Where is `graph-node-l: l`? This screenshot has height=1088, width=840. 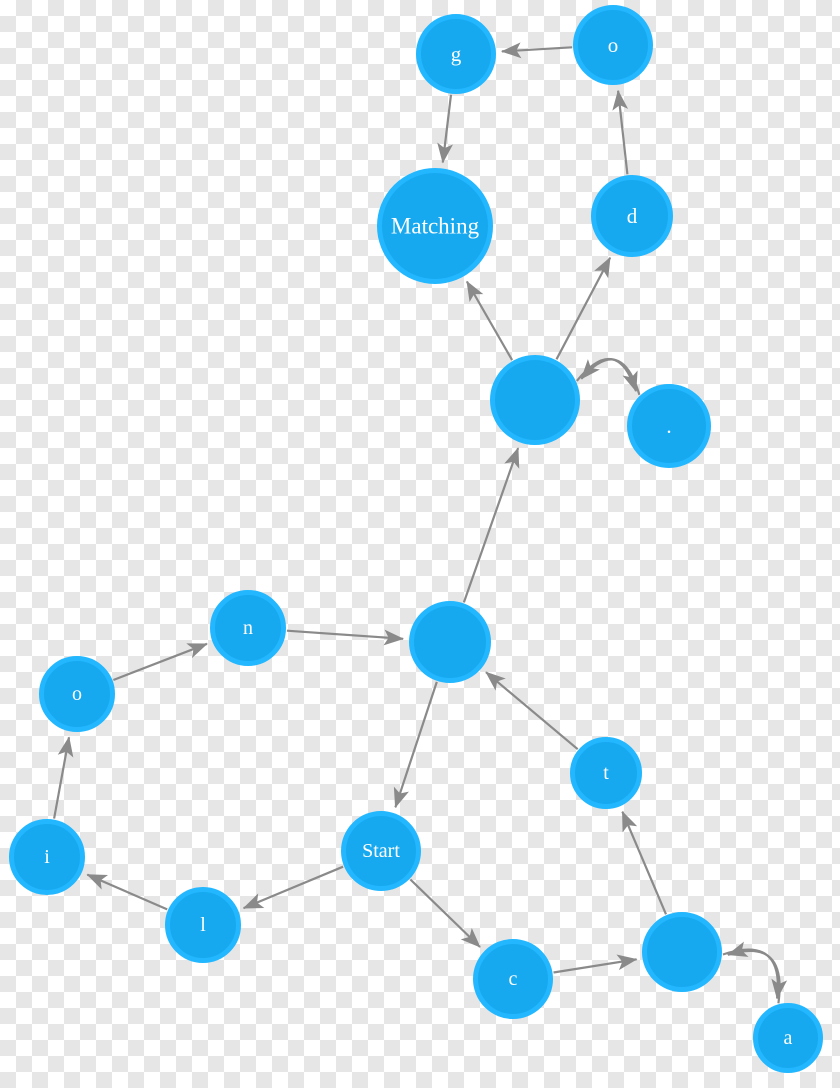
graph-node-l: l is located at coordinates (203, 925).